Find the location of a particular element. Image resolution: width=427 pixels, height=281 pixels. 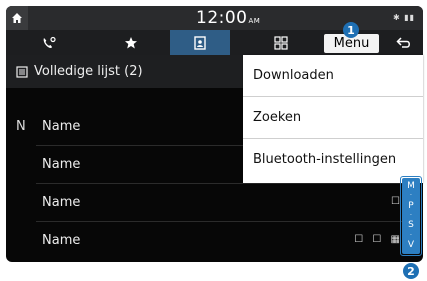

home-icon is located at coordinates (17, 18).